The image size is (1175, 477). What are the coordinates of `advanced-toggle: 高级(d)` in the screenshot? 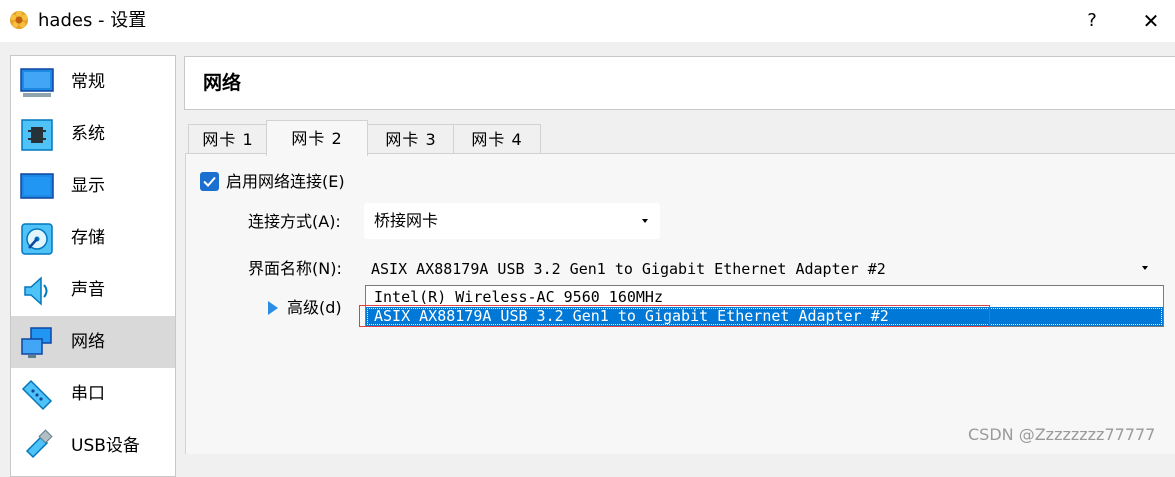 It's located at (314, 308).